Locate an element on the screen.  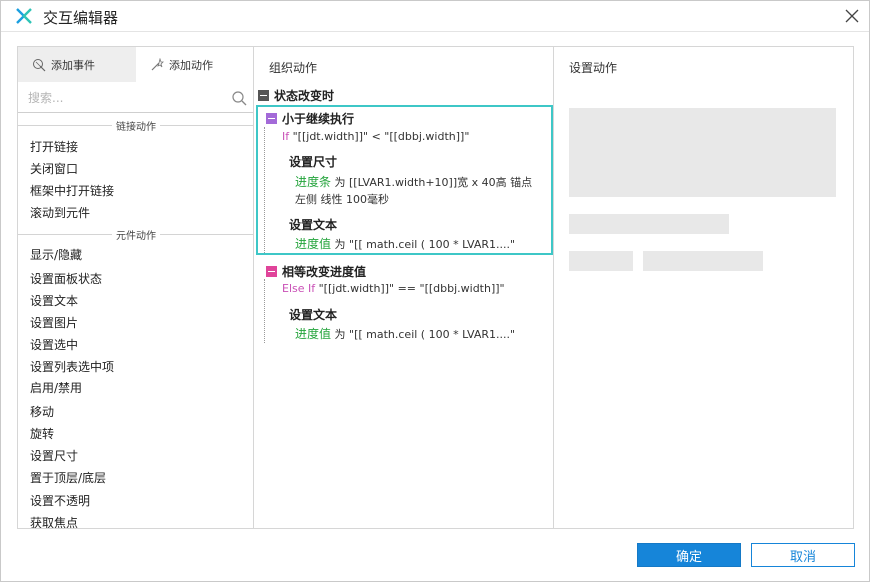
condition-keyword: If is located at coordinates (286, 136).